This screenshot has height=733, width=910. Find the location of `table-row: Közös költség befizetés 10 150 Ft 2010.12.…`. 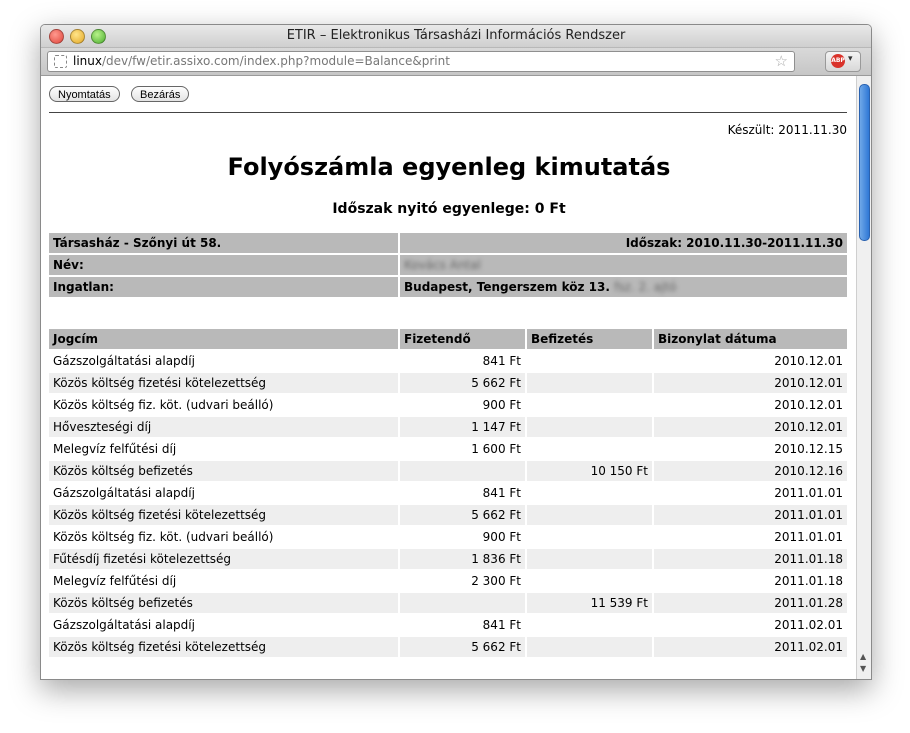

table-row: Közös költség befizetés 10 150 Ft 2010.12.… is located at coordinates (448, 471).